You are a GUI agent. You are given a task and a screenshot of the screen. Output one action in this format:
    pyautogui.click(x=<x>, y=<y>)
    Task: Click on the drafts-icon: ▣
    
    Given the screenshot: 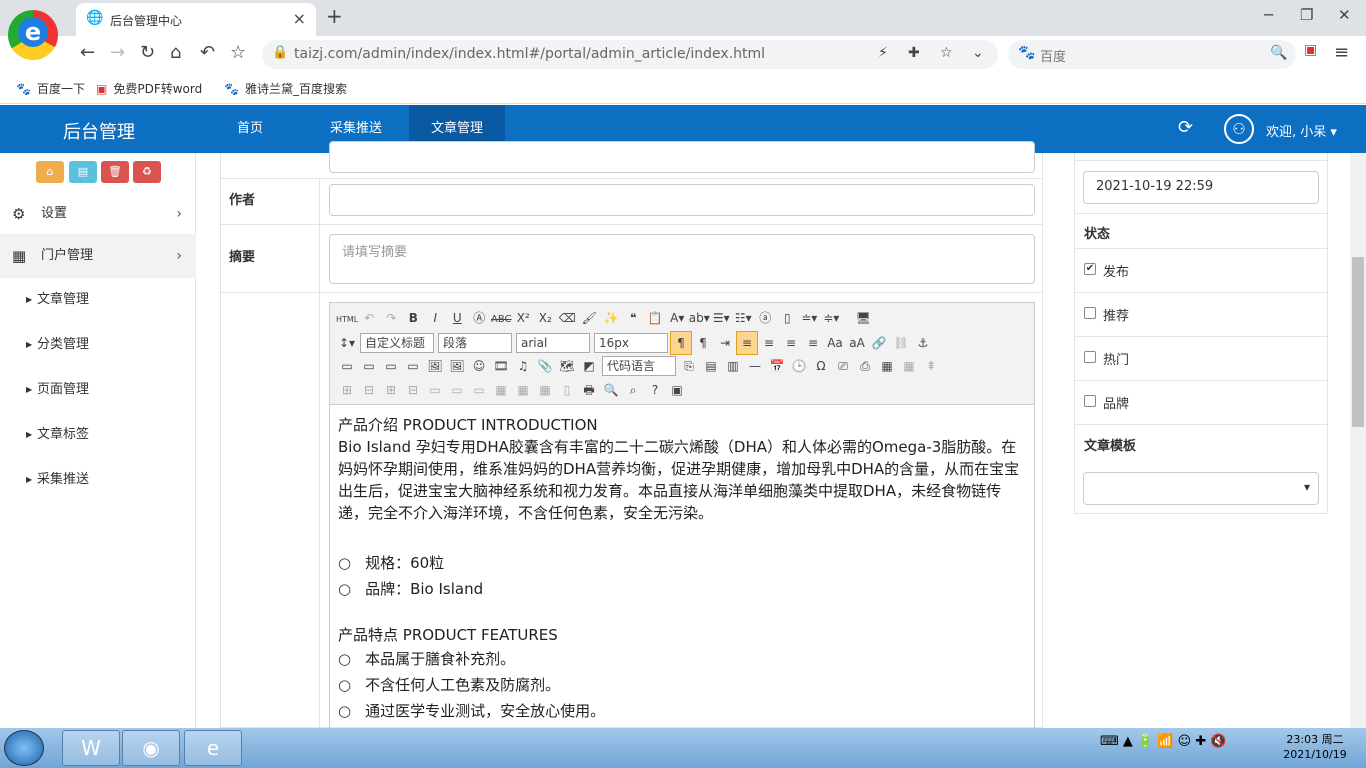 What is the action you would take?
    pyautogui.click(x=677, y=390)
    